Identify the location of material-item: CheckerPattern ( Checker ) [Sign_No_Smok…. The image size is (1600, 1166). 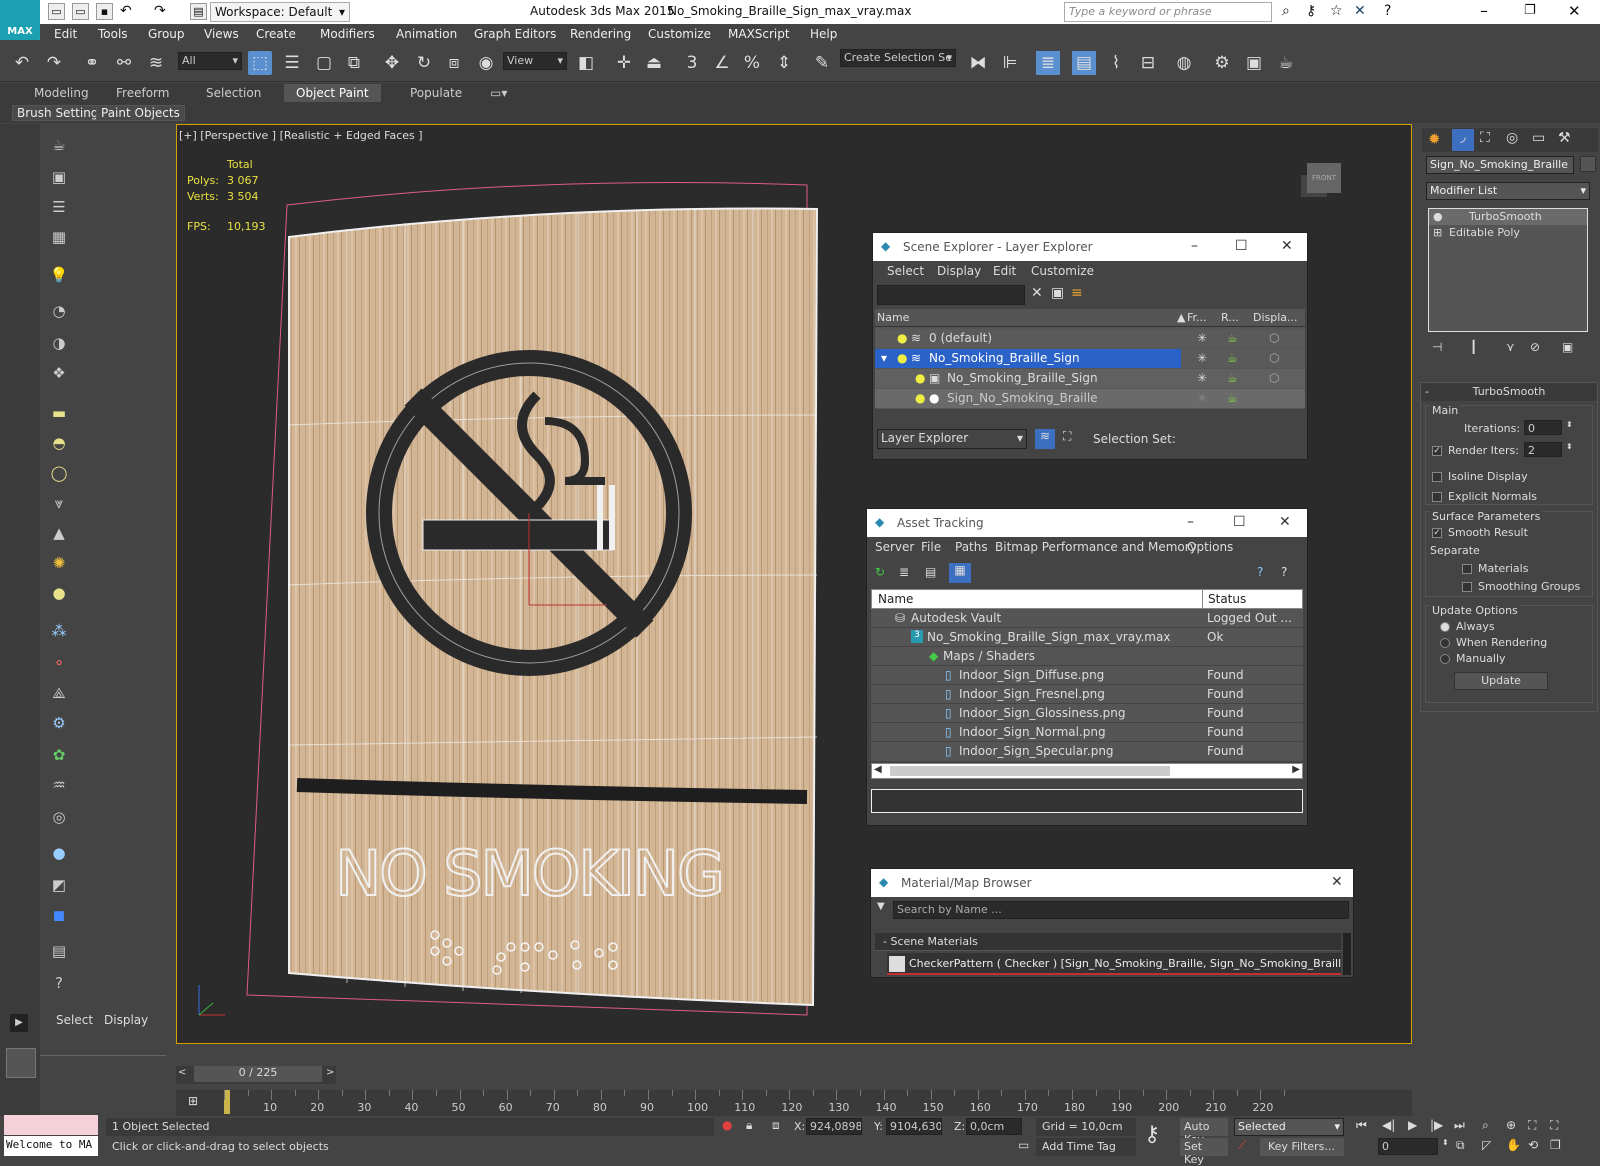
(1114, 964).